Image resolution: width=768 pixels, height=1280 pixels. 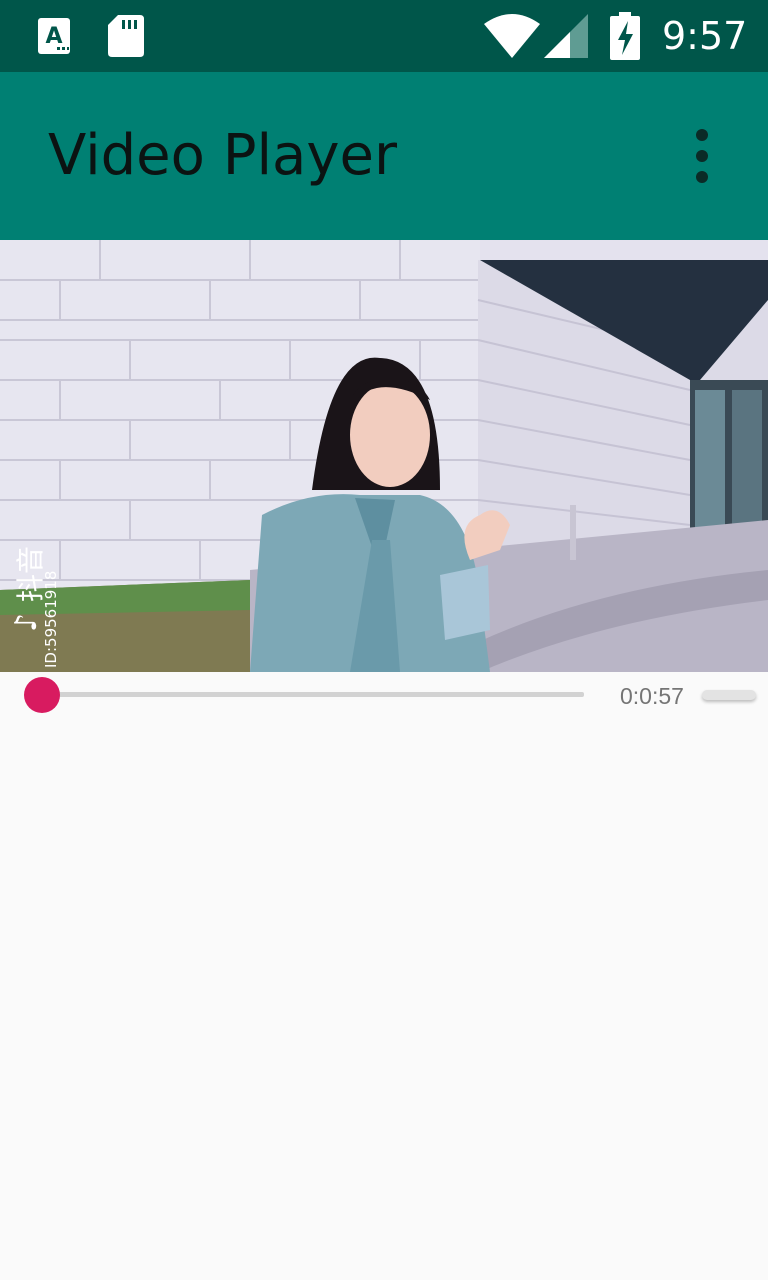 I want to click on watermark-id: ID:59561918, so click(x=51, y=619).